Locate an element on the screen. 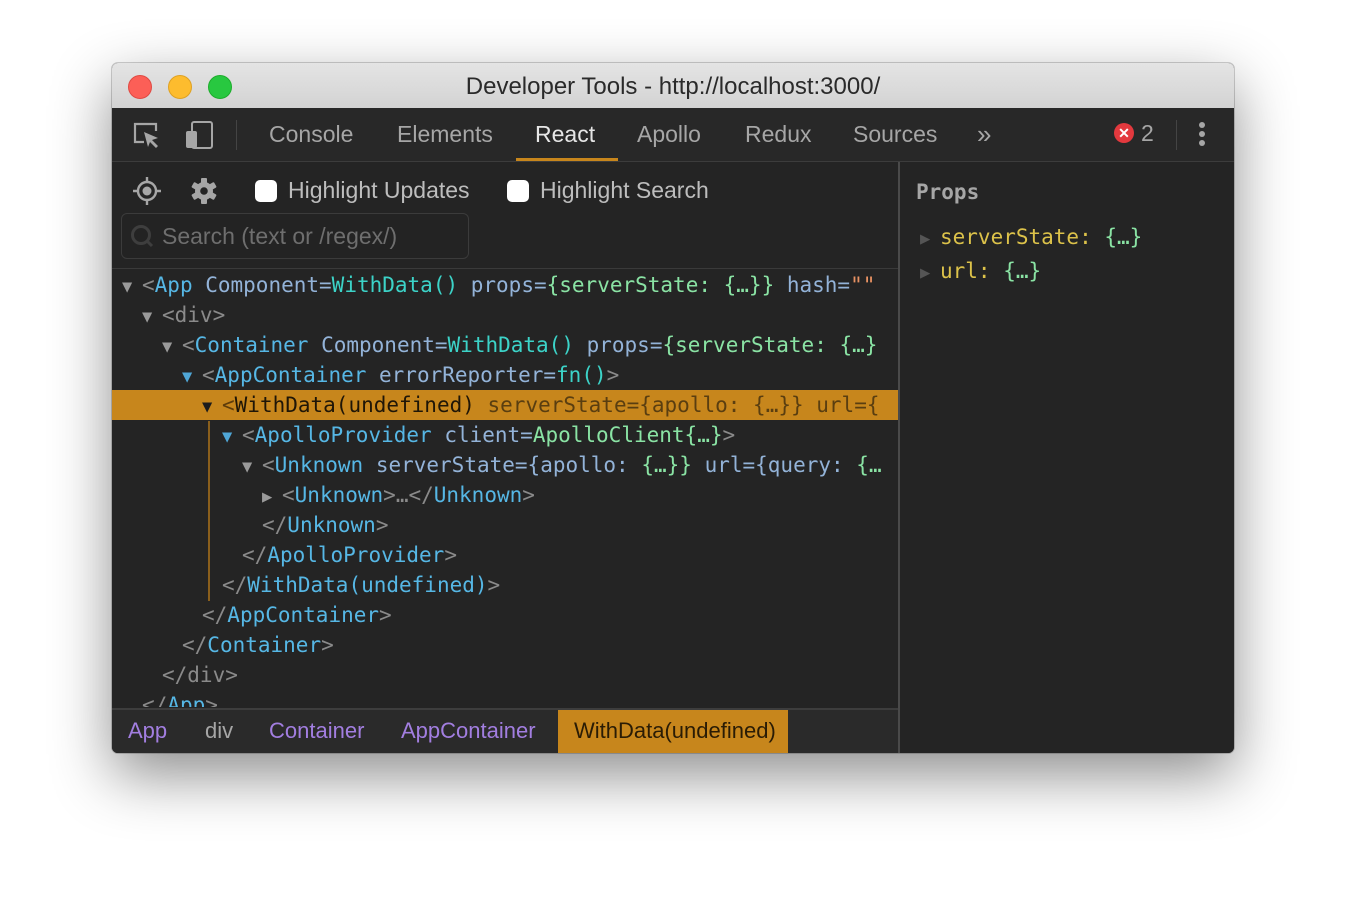 The height and width of the screenshot is (914, 1346). device-toolbar-icon is located at coordinates (199, 135).